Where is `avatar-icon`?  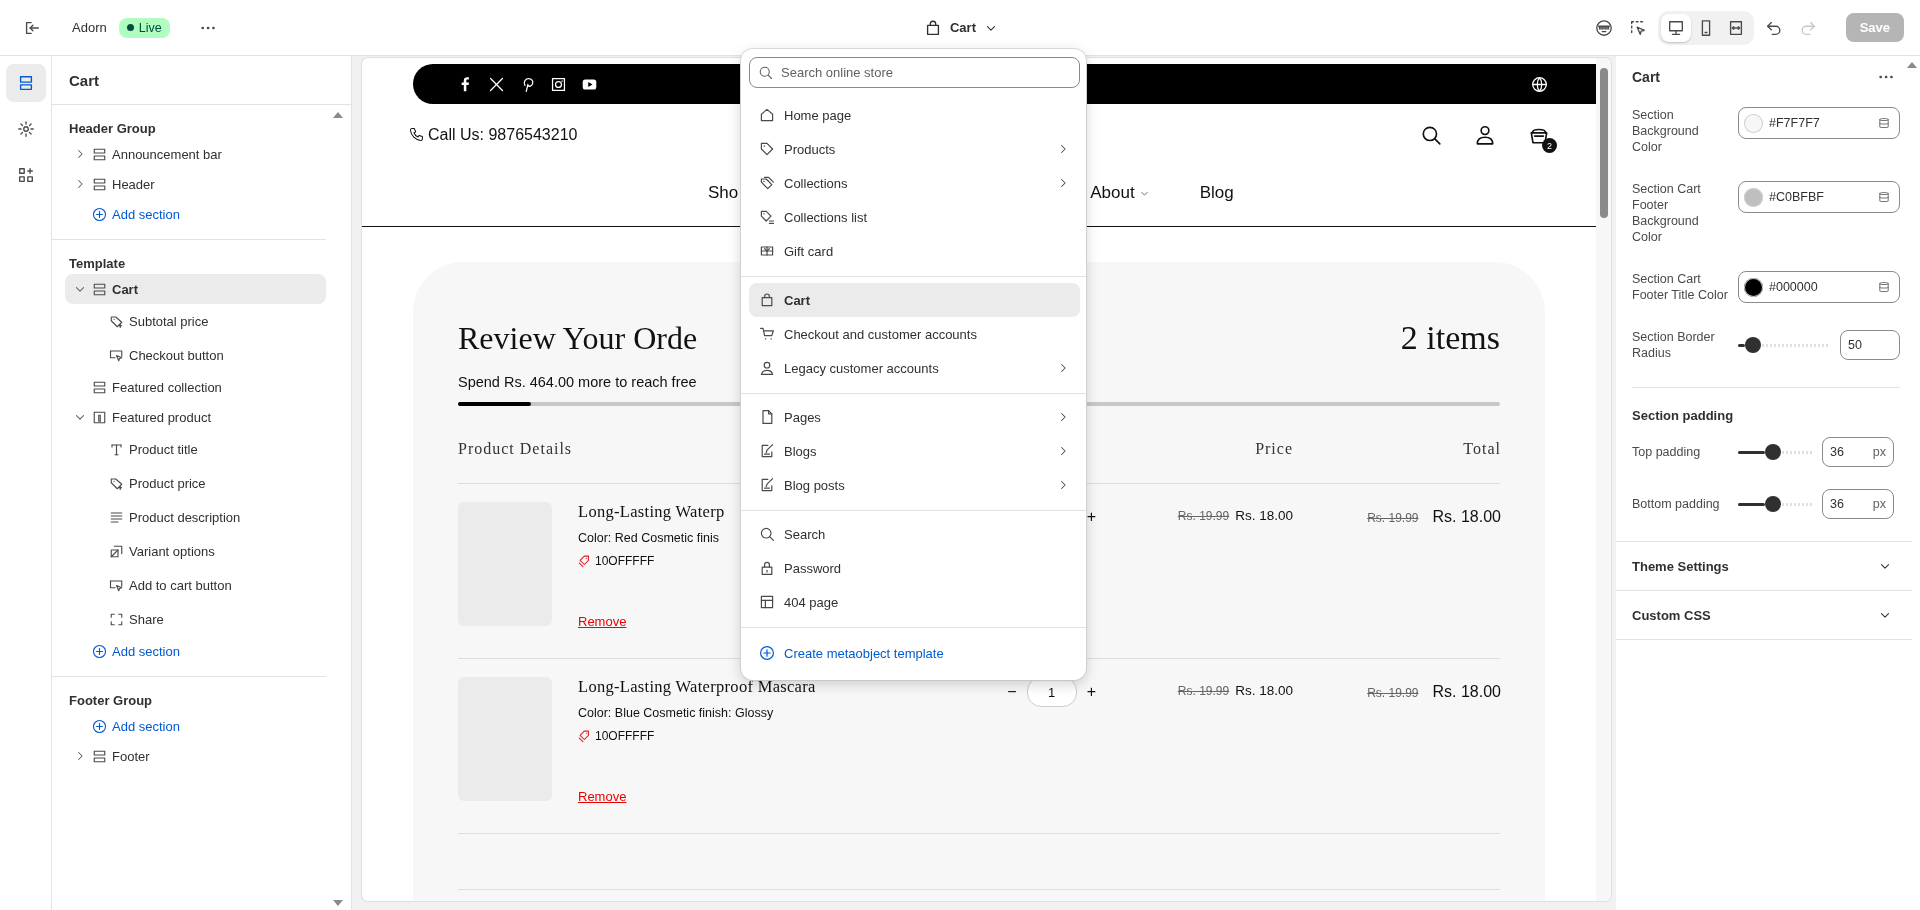
avatar-icon is located at coordinates (1603, 27).